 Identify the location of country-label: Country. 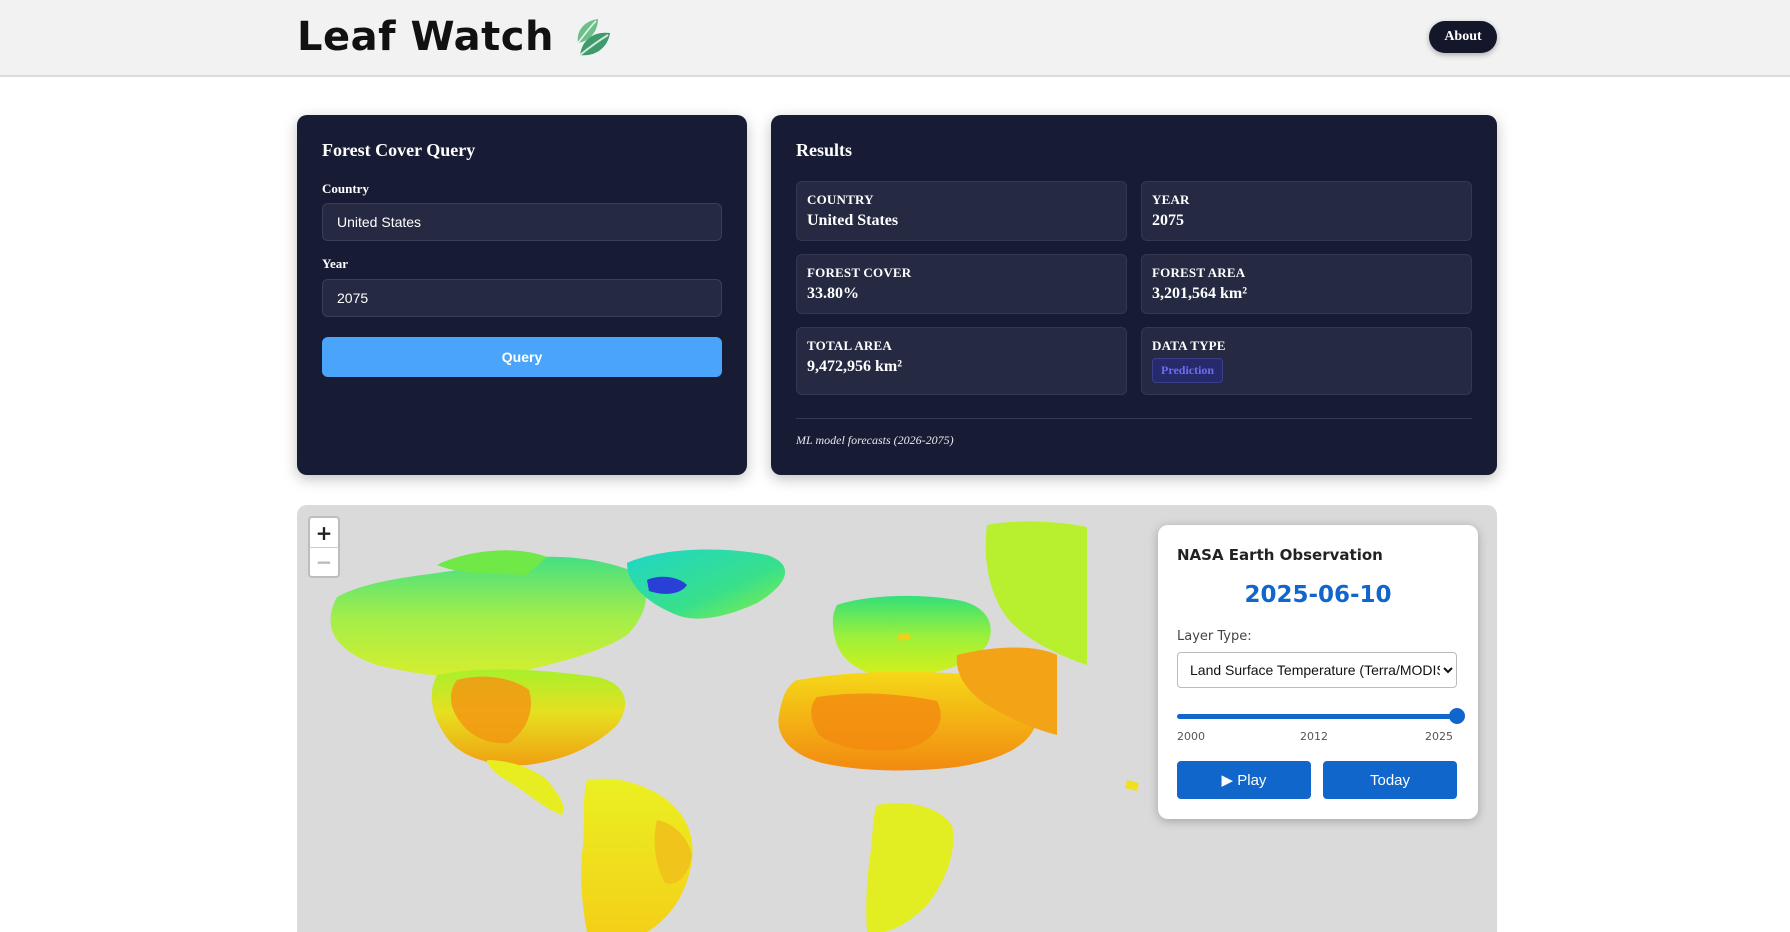
(345, 188).